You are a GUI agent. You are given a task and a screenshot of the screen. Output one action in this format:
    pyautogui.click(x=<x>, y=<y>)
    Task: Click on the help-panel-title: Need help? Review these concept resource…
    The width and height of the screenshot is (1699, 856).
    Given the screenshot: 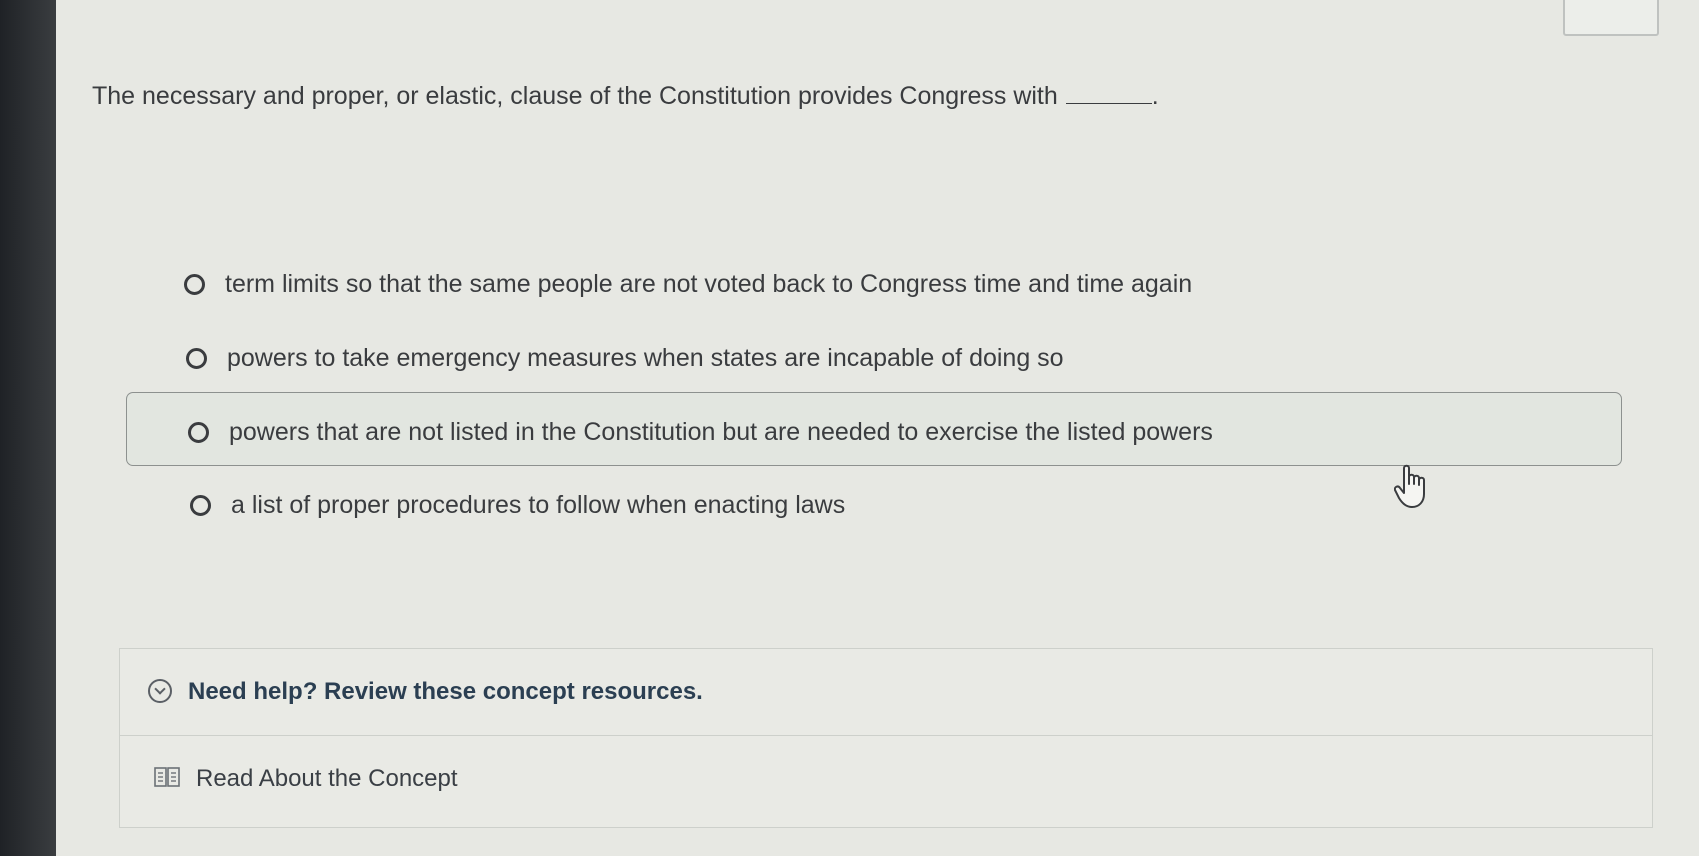 What is the action you would take?
    pyautogui.click(x=445, y=692)
    